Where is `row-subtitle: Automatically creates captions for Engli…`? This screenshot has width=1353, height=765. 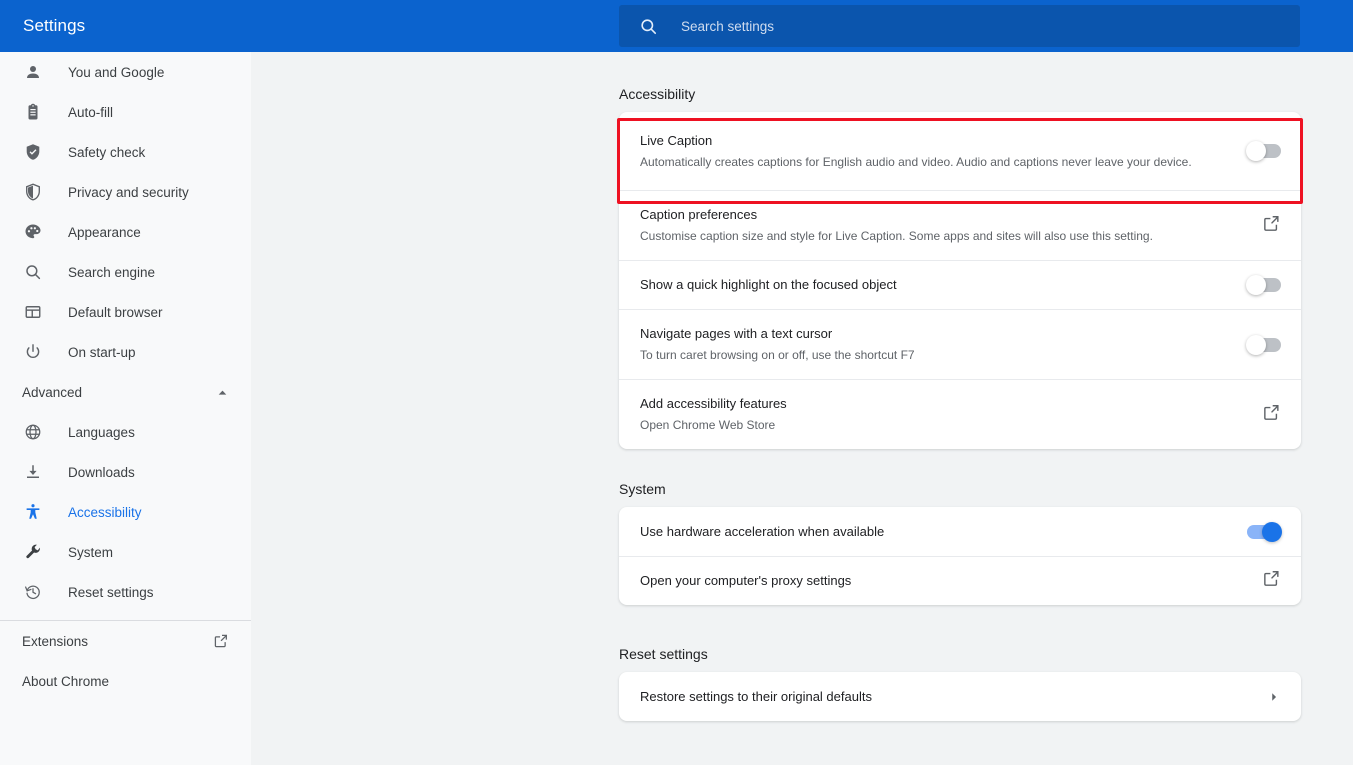 row-subtitle: Automatically creates captions for Engli… is located at coordinates (916, 161).